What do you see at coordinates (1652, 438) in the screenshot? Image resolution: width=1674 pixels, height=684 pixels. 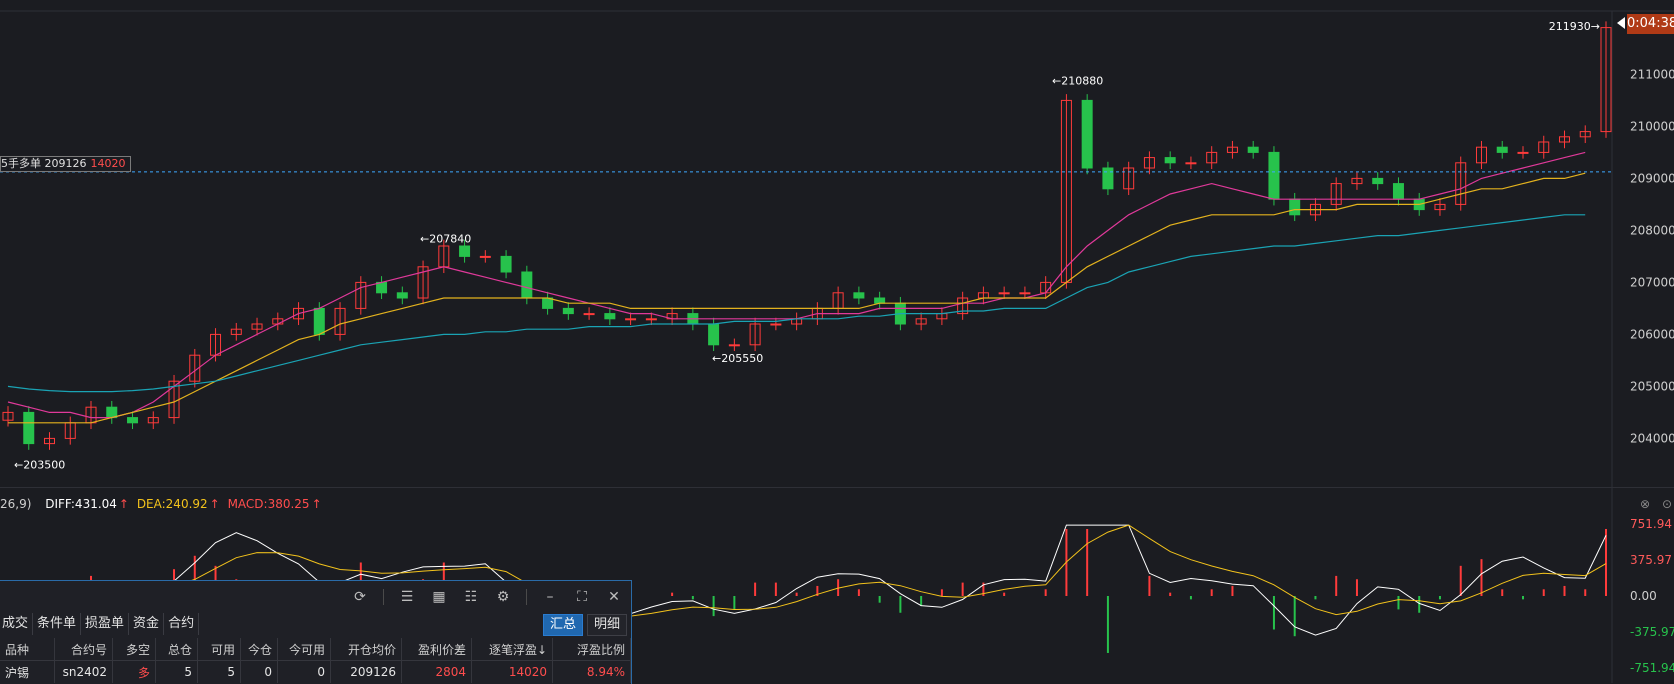 I see `price-axis-tick: 204000` at bounding box center [1652, 438].